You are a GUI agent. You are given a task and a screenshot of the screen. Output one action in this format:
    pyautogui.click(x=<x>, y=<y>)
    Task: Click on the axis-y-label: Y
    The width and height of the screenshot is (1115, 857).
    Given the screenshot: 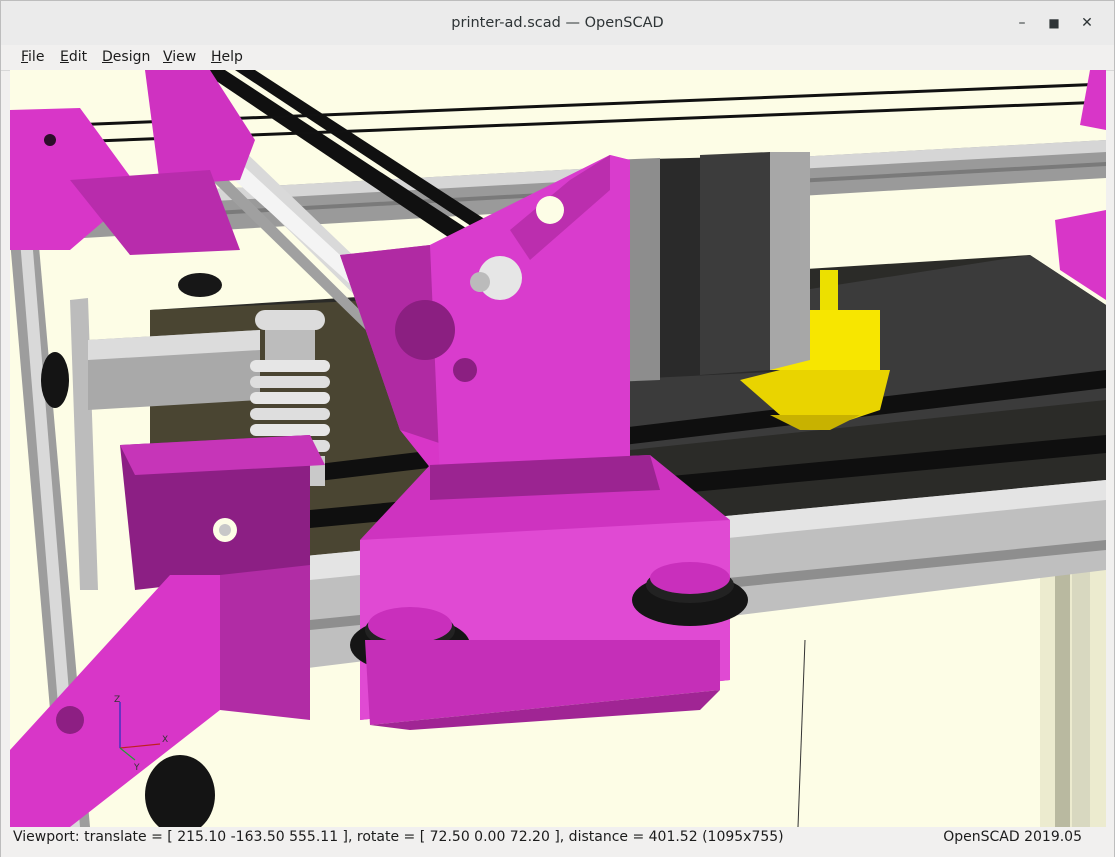 What is the action you would take?
    pyautogui.click(x=136, y=768)
    